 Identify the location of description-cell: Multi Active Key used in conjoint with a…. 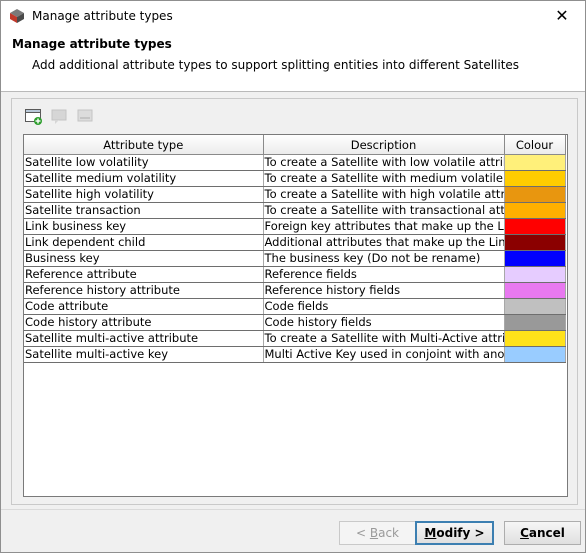
(384, 354).